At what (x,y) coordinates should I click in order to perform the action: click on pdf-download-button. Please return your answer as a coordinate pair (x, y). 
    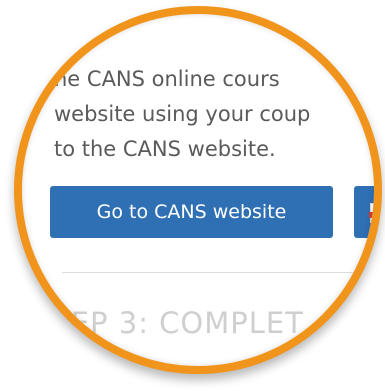
    Looking at the image, I should click on (364, 212).